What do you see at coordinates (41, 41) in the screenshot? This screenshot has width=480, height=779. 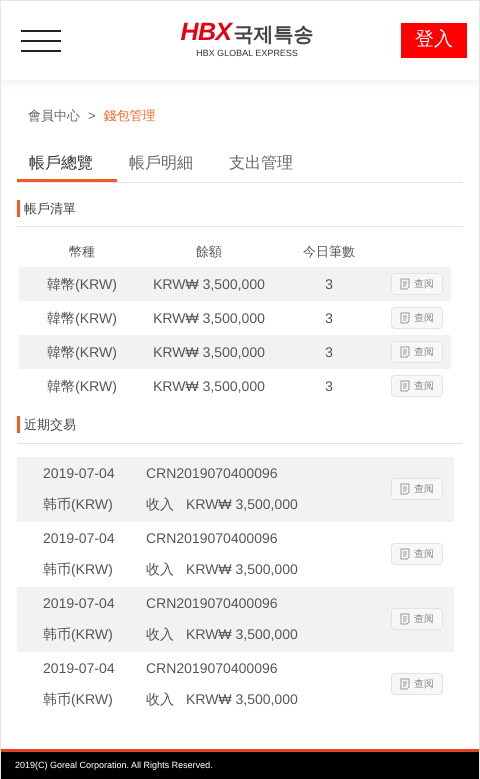 I see `menu-icon` at bounding box center [41, 41].